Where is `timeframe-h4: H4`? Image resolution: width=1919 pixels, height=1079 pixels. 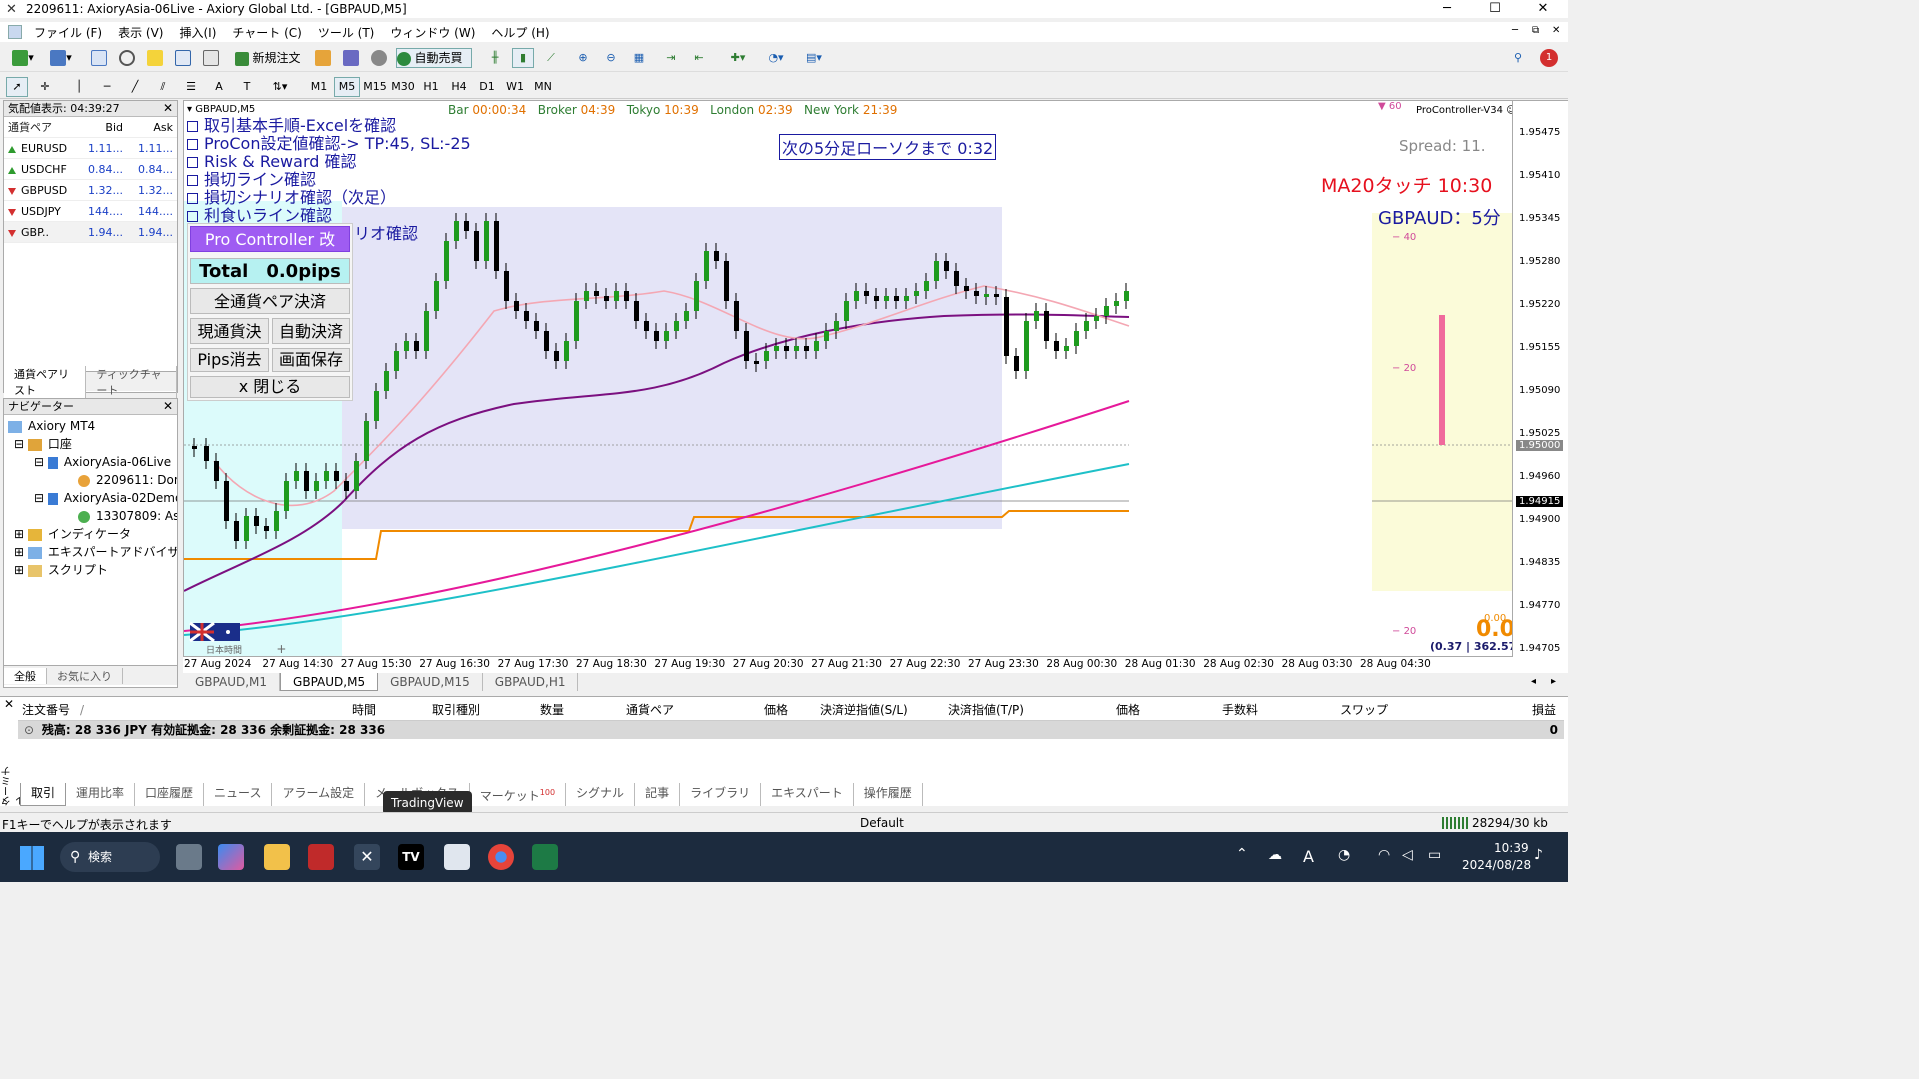 timeframe-h4: H4 is located at coordinates (459, 87).